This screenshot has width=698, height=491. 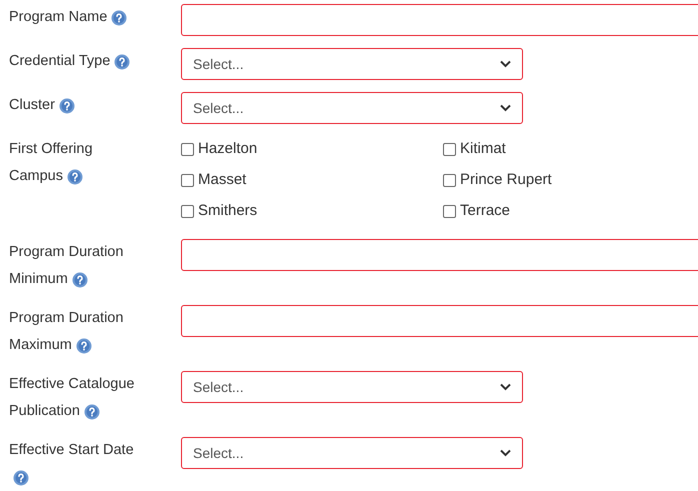 I want to click on field-label: Minimum, so click(x=38, y=279).